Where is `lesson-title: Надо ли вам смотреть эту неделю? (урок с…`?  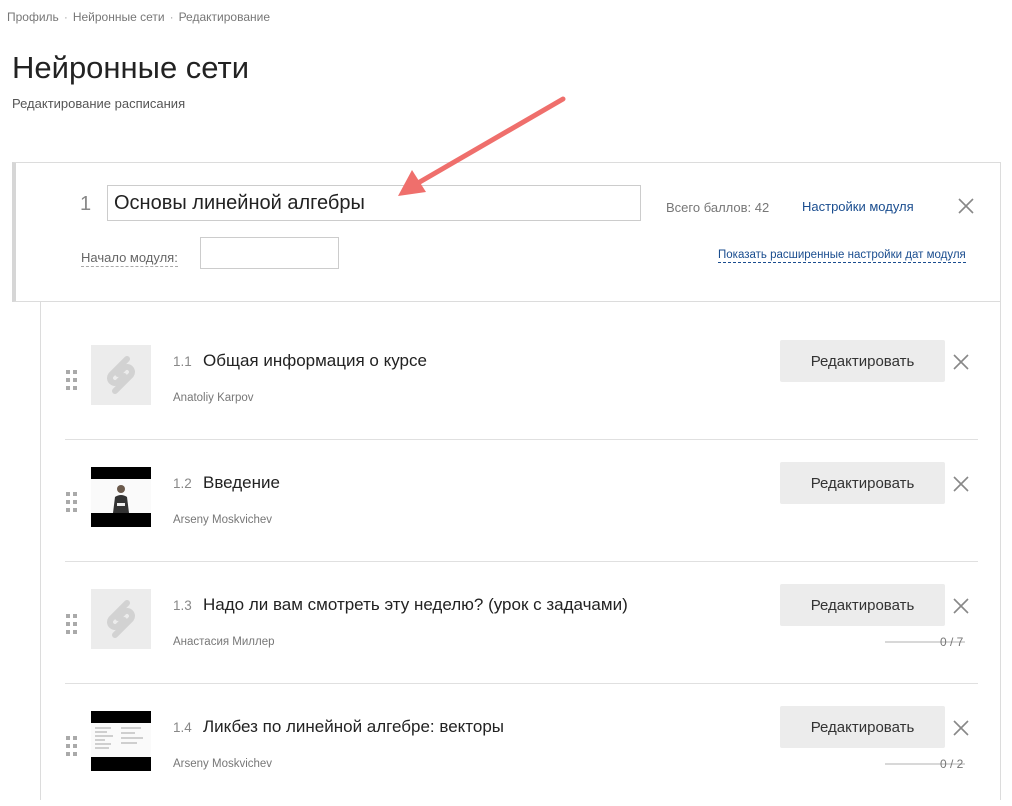
lesson-title: Надо ли вам смотреть эту неделю? (урок с… is located at coordinates (415, 605).